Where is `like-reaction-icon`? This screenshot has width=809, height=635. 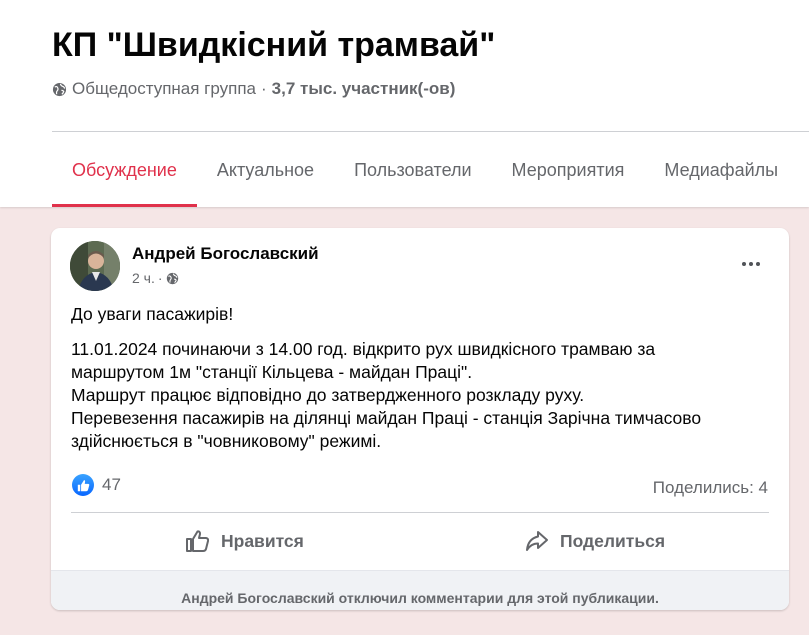 like-reaction-icon is located at coordinates (83, 485).